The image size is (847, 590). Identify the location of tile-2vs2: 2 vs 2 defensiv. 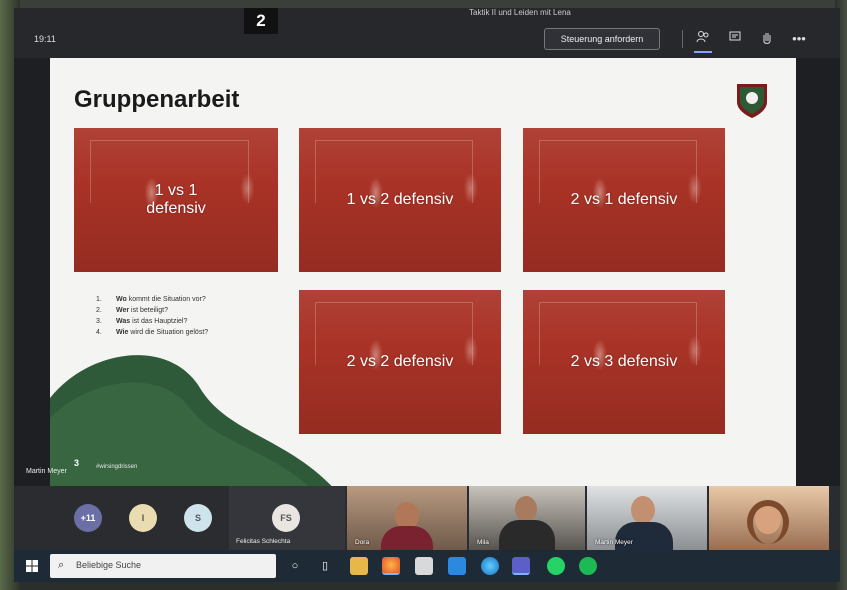
(400, 362).